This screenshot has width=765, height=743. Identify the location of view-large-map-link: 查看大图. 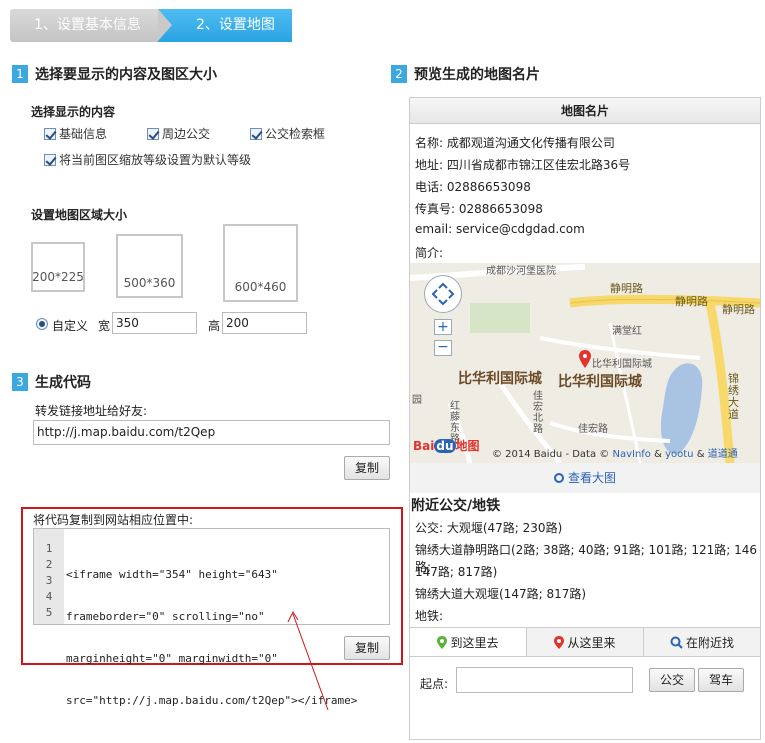
(585, 478).